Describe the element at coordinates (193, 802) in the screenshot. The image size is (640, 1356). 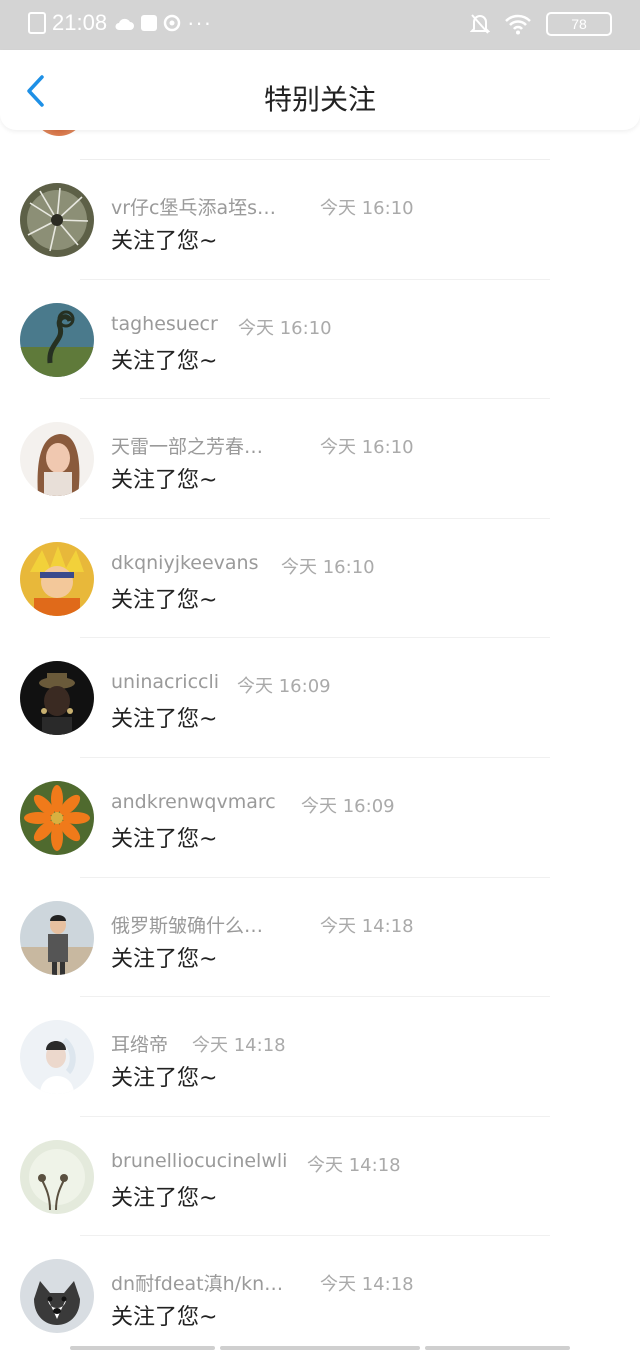
I see `user-name: andkrenwqvmarc` at that location.